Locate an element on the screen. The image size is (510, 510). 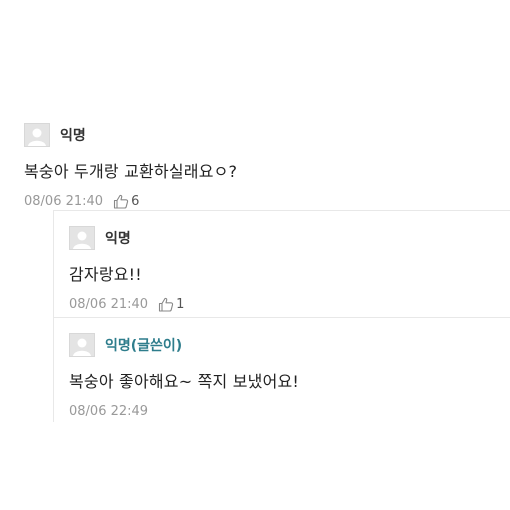
comment-text: 복숭아 두개랑 교환하실래요ㅇ? is located at coordinates (131, 171).